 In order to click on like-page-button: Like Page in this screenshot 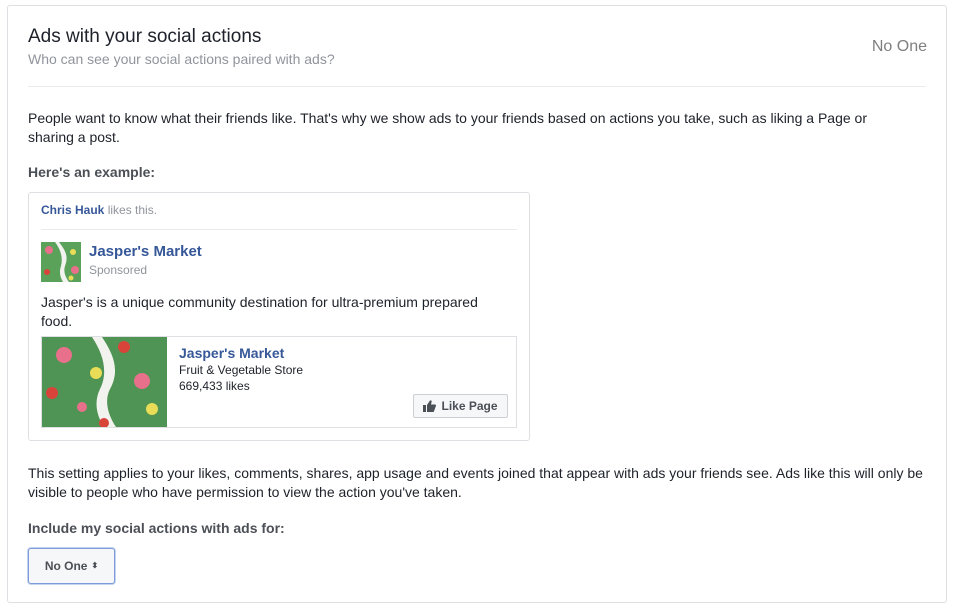, I will do `click(460, 406)`.